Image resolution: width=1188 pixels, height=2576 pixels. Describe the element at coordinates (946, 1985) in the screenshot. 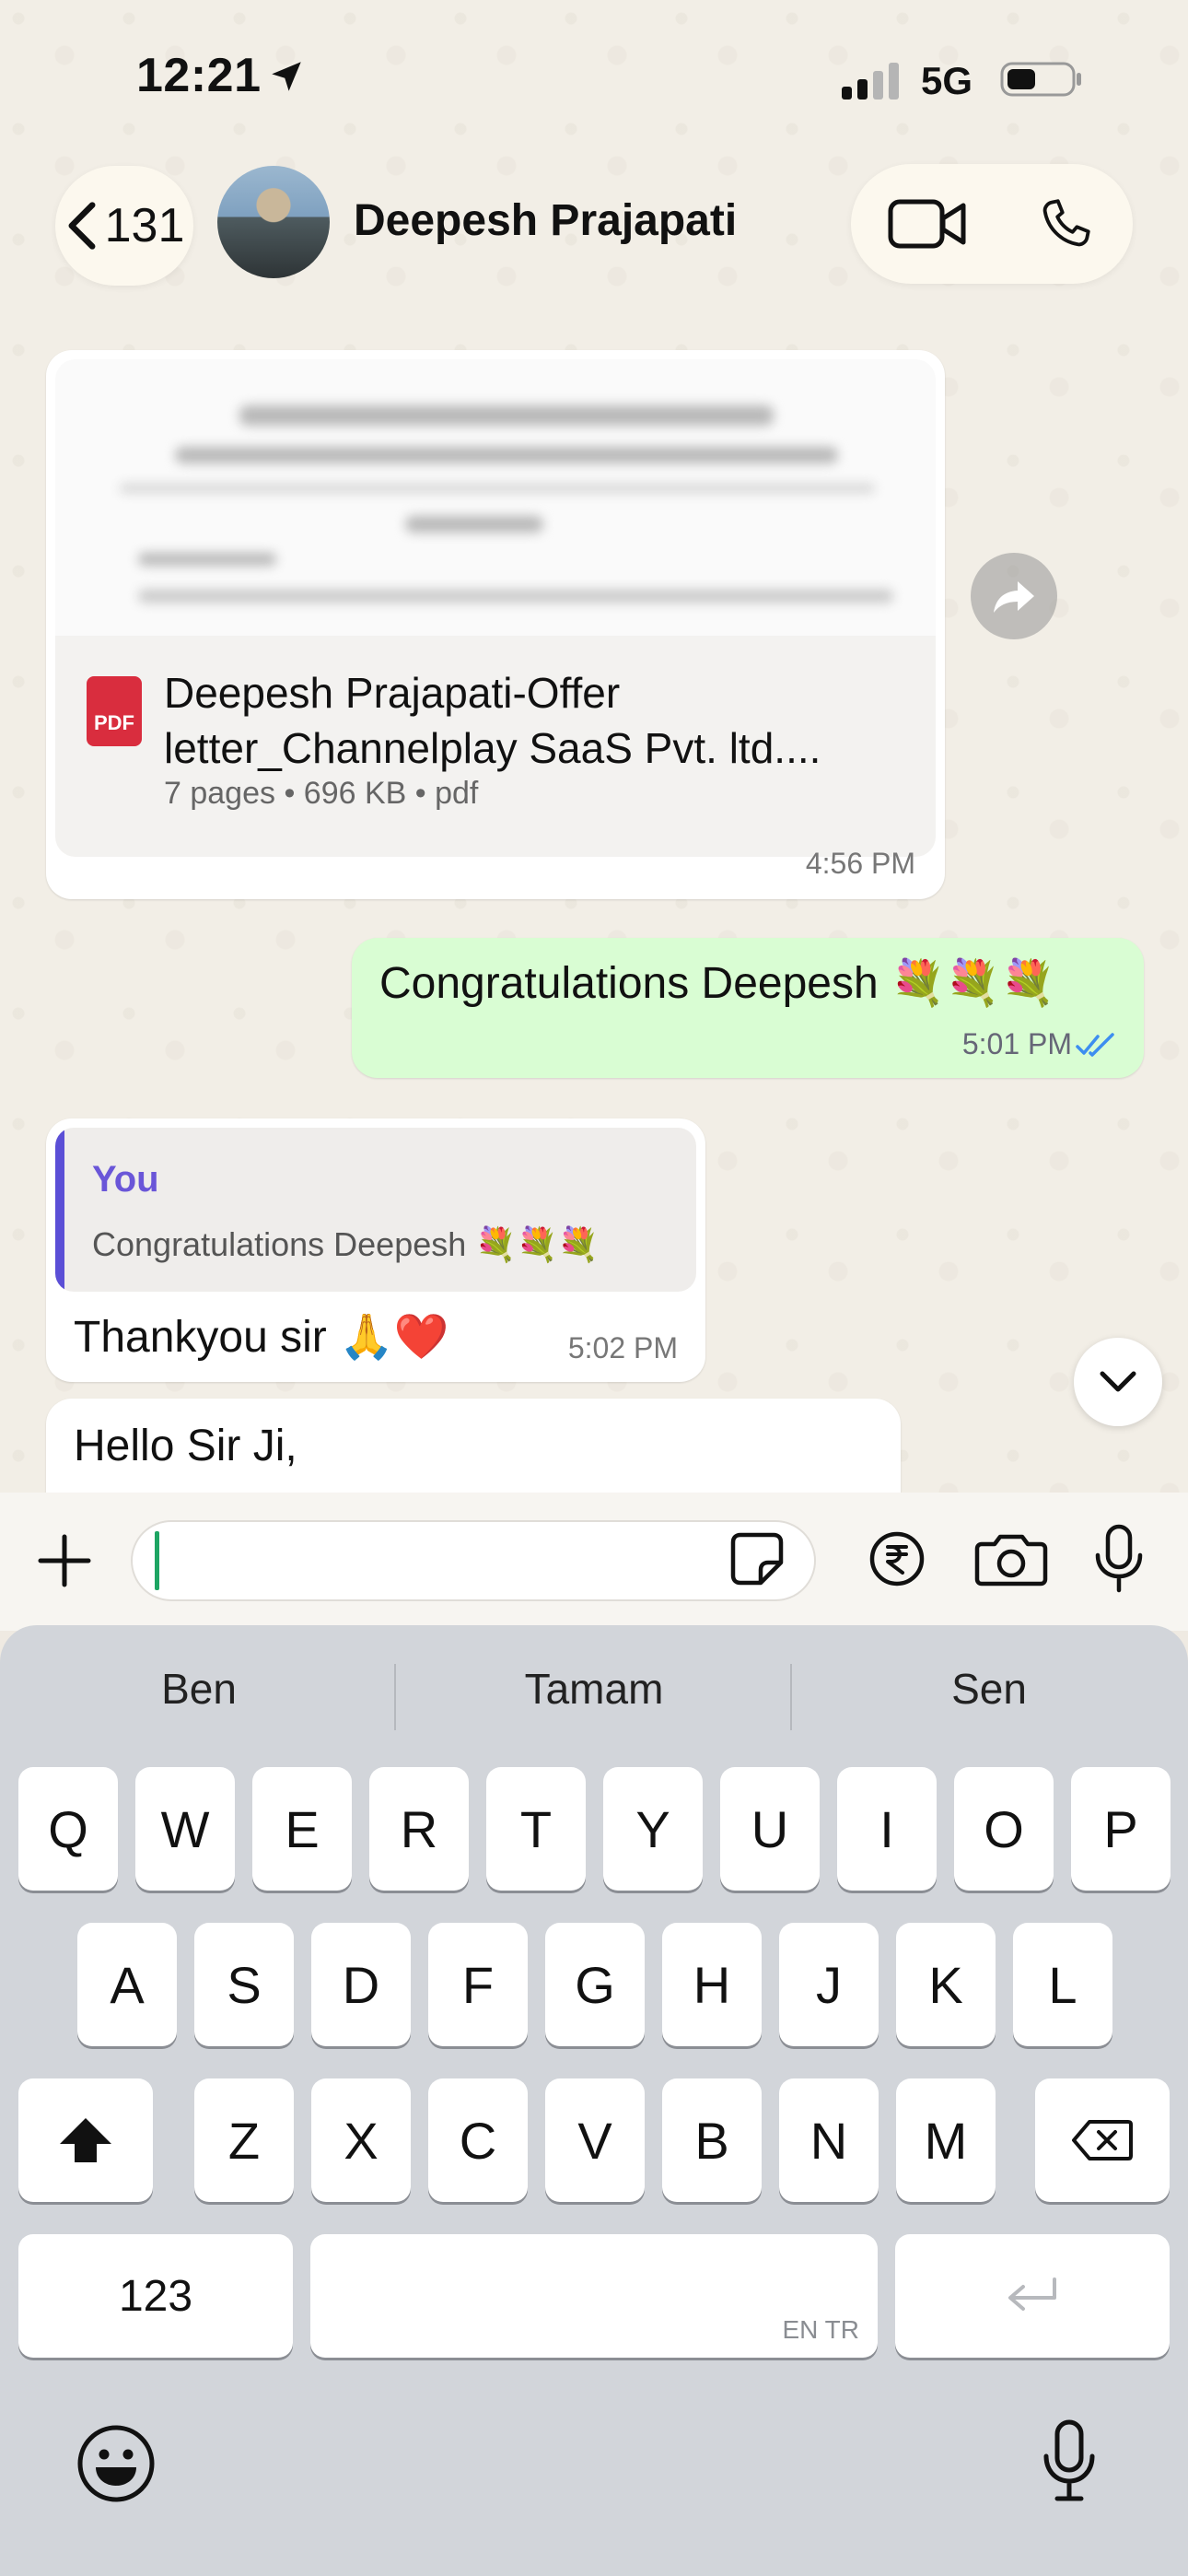

I see `key-k: K` at that location.